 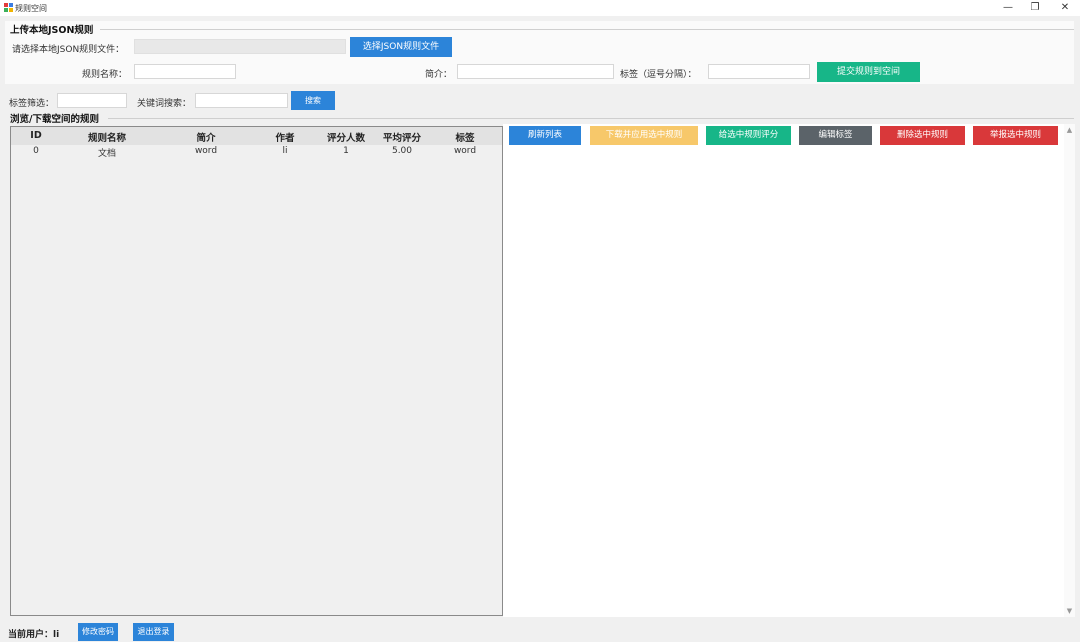 What do you see at coordinates (36, 151) in the screenshot?
I see `cell-id: 0` at bounding box center [36, 151].